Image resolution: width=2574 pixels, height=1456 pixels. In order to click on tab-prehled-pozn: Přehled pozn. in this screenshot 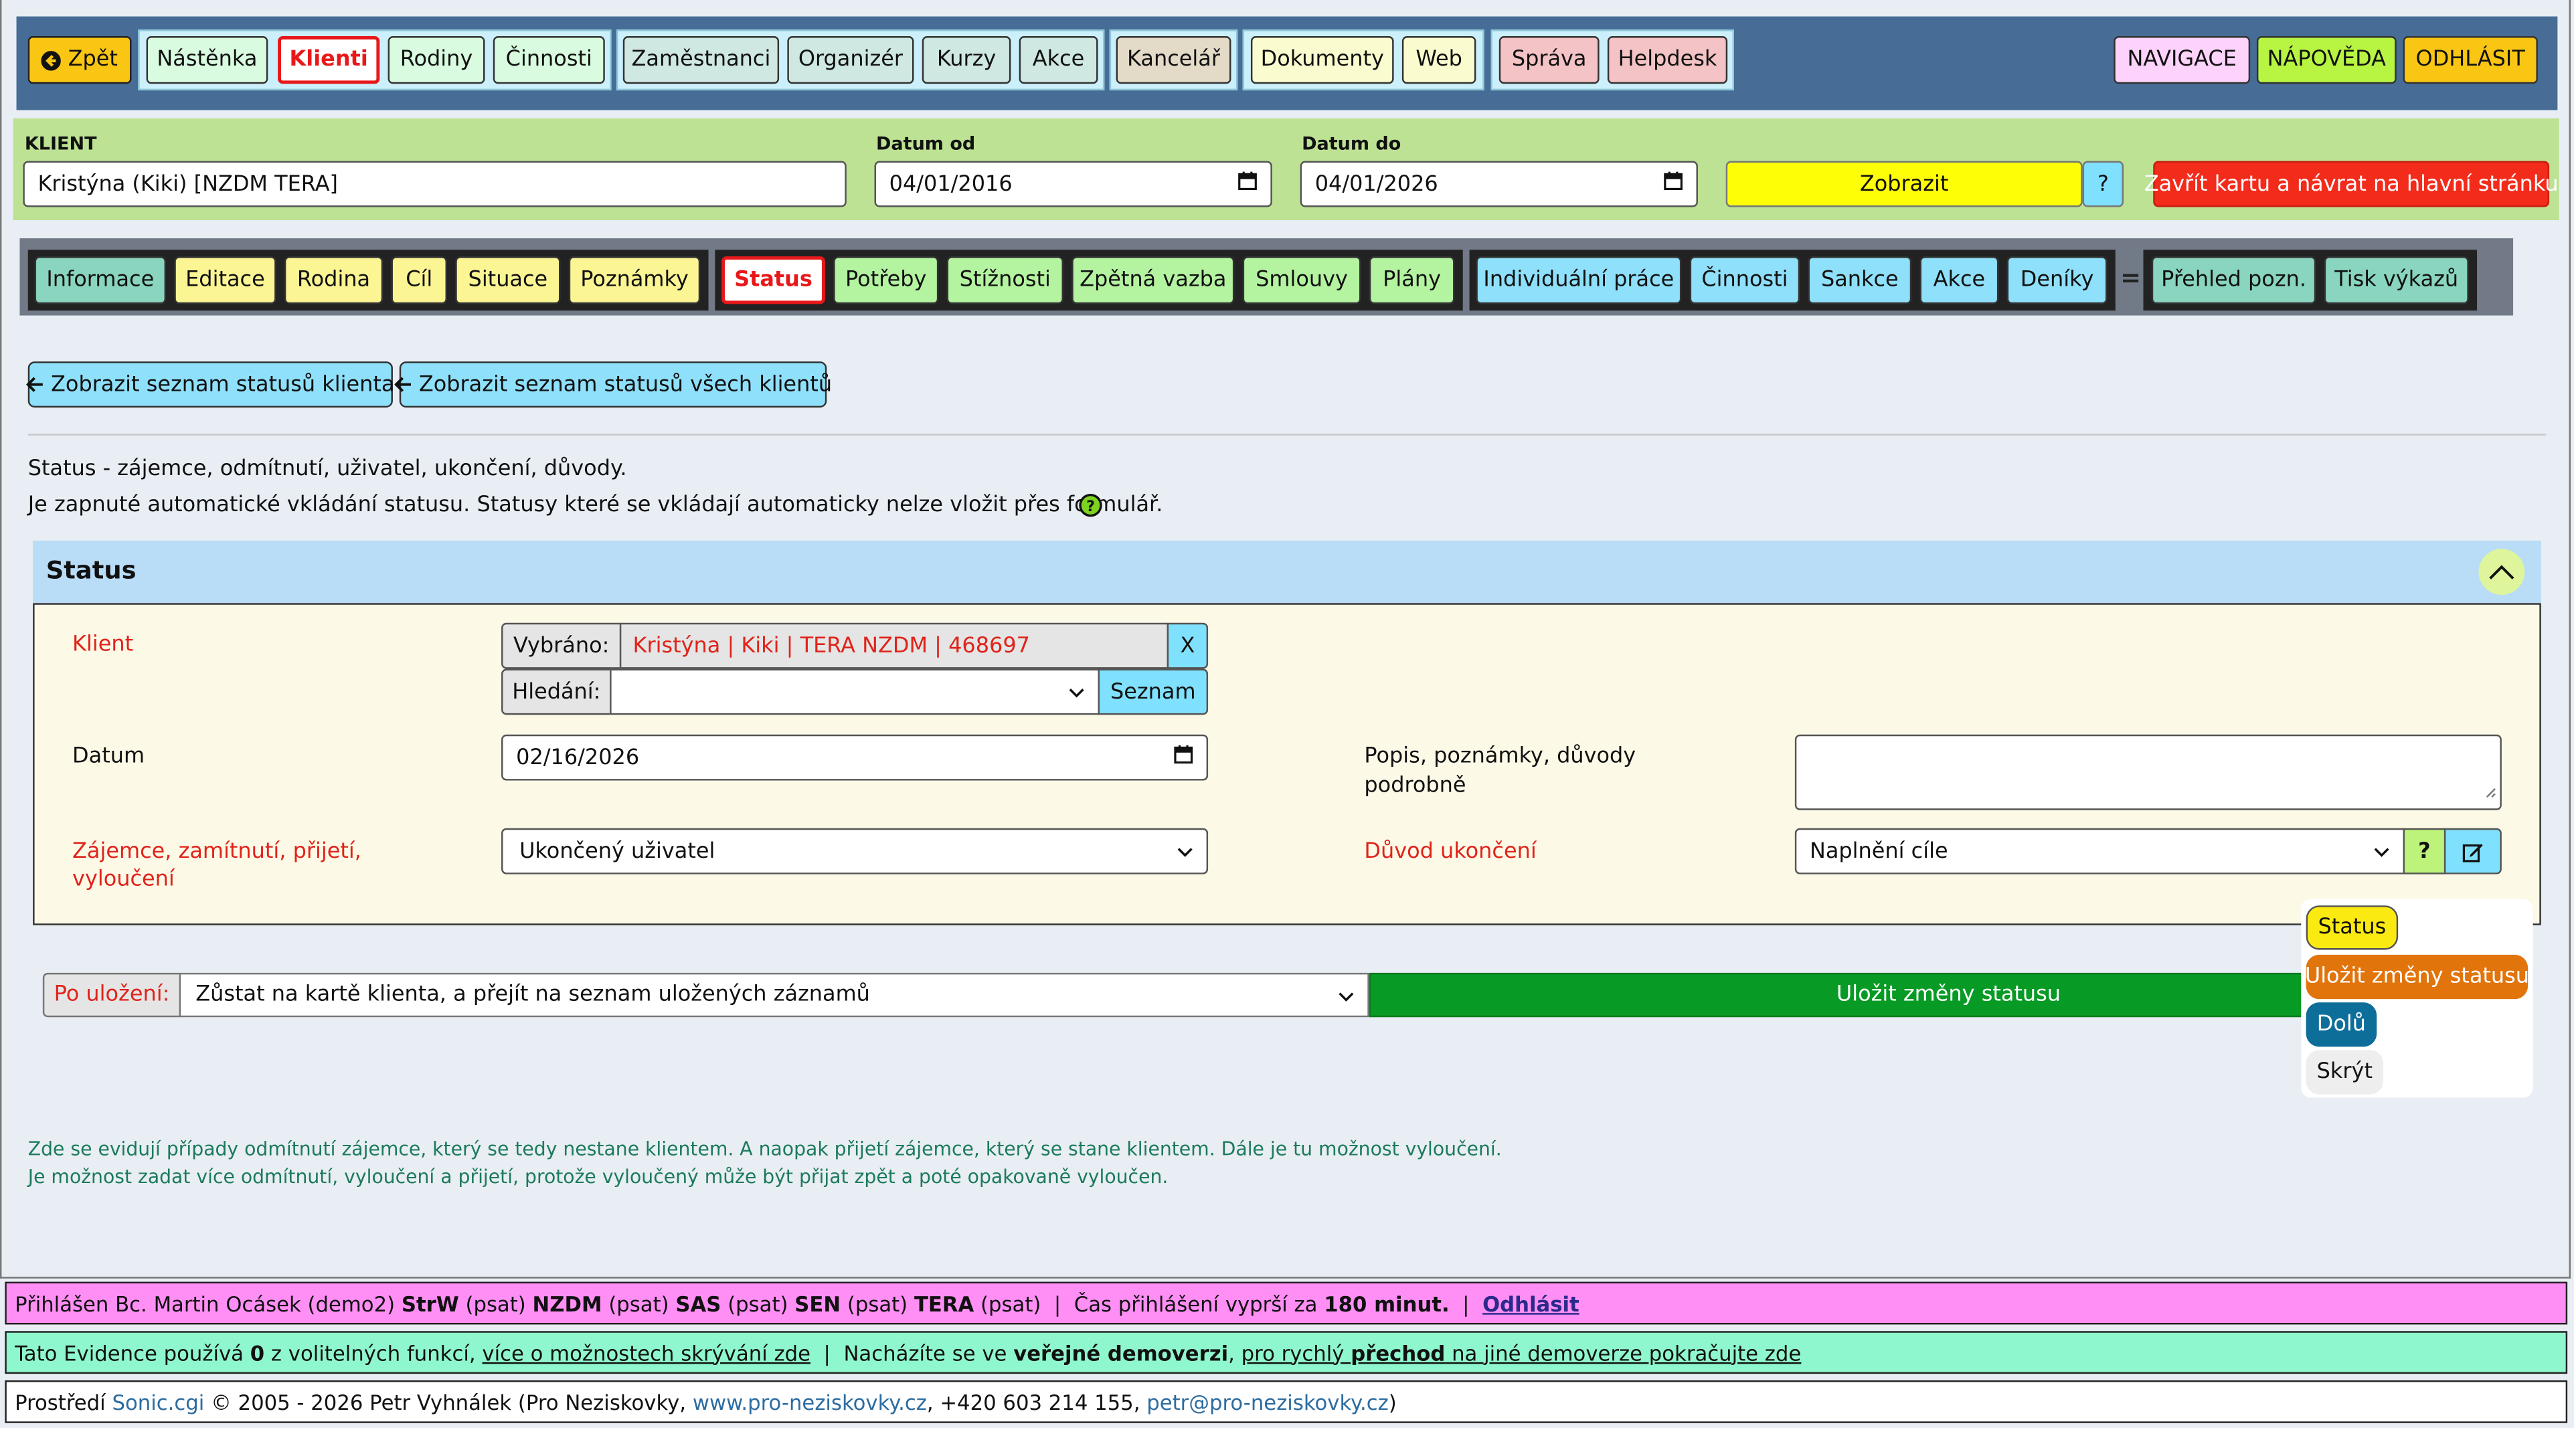, I will do `click(2233, 280)`.